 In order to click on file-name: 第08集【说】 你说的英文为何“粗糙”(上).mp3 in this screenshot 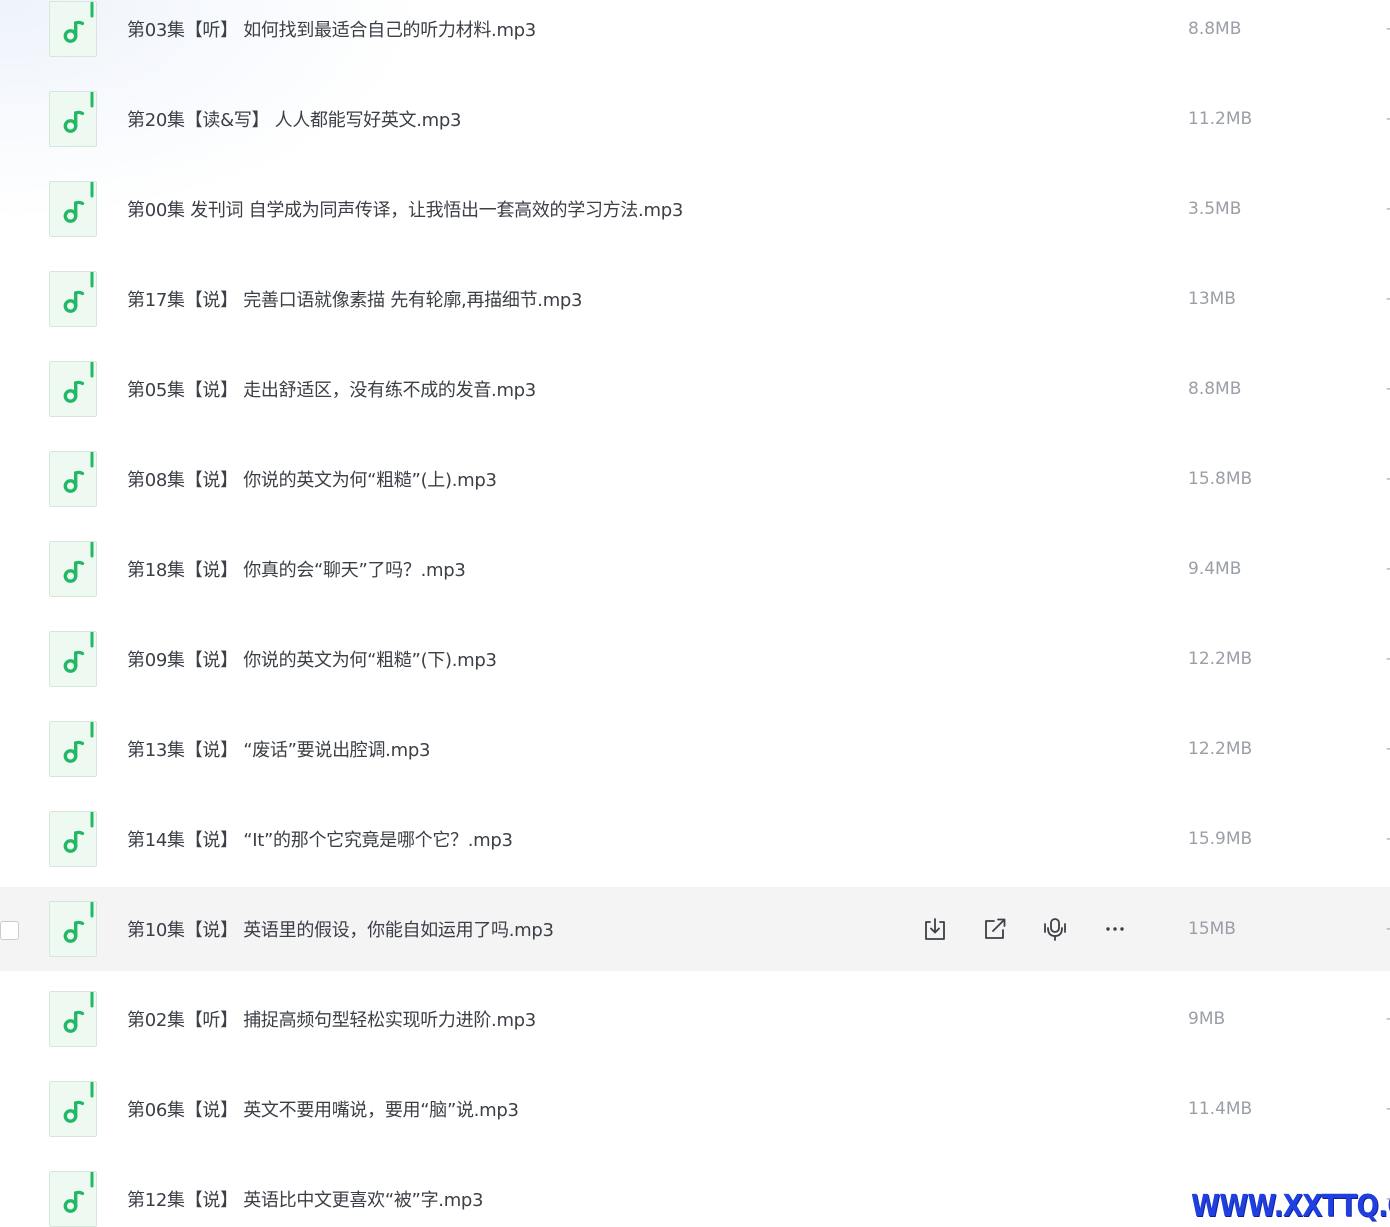, I will do `click(312, 479)`.